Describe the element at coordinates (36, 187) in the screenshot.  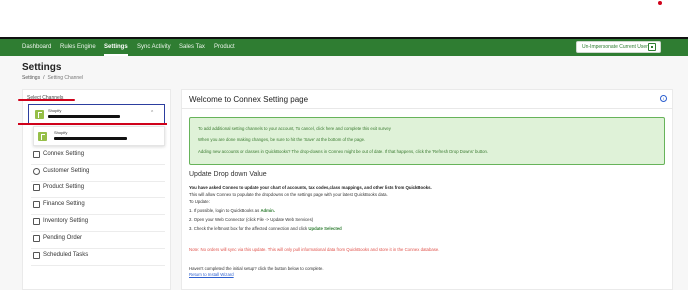
I see `box-icon` at that location.